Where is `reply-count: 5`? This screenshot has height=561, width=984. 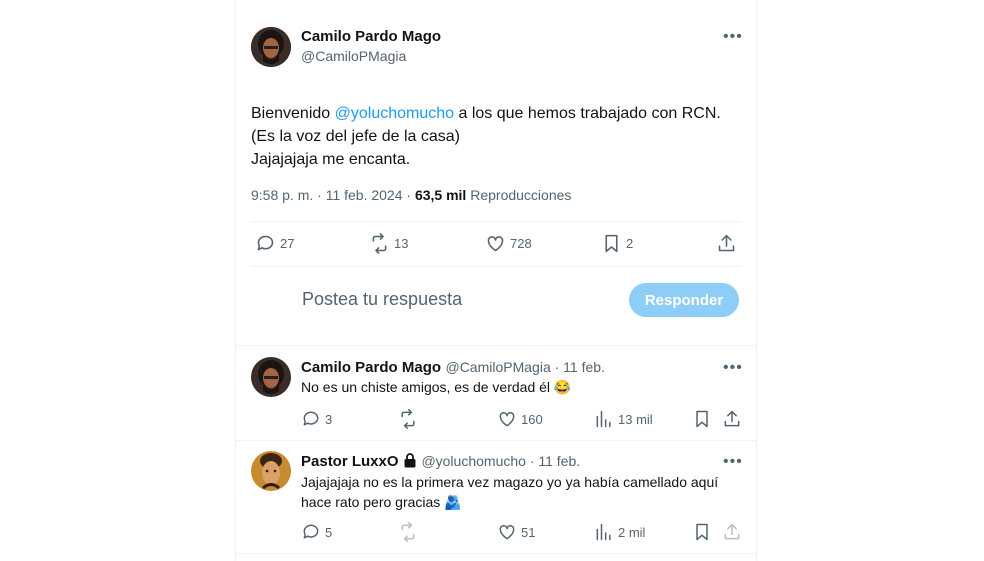 reply-count: 5 is located at coordinates (329, 532).